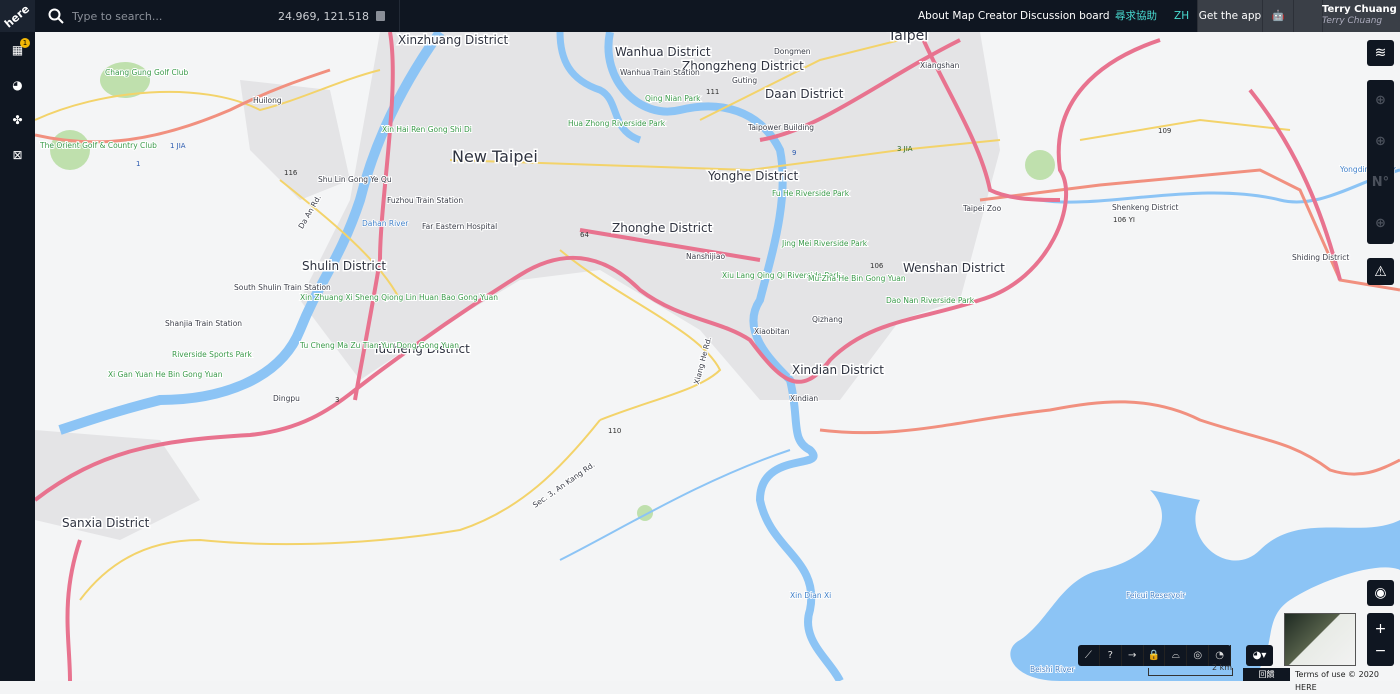 This screenshot has height=694, width=1400. I want to click on place: Chang Gung Golf Club, so click(147, 72).